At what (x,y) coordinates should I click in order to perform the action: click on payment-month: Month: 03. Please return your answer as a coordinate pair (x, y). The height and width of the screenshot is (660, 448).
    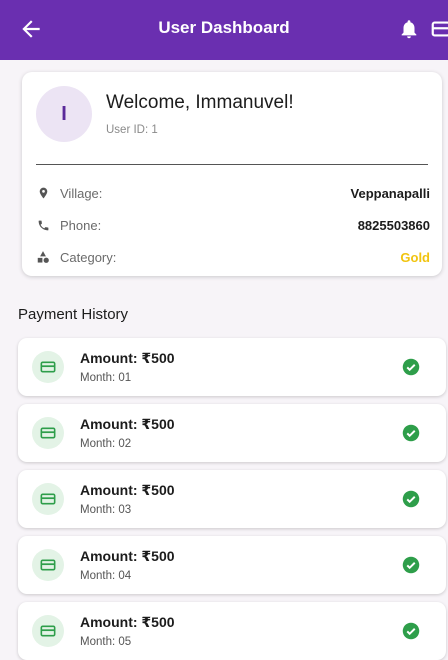
    Looking at the image, I should click on (106, 510).